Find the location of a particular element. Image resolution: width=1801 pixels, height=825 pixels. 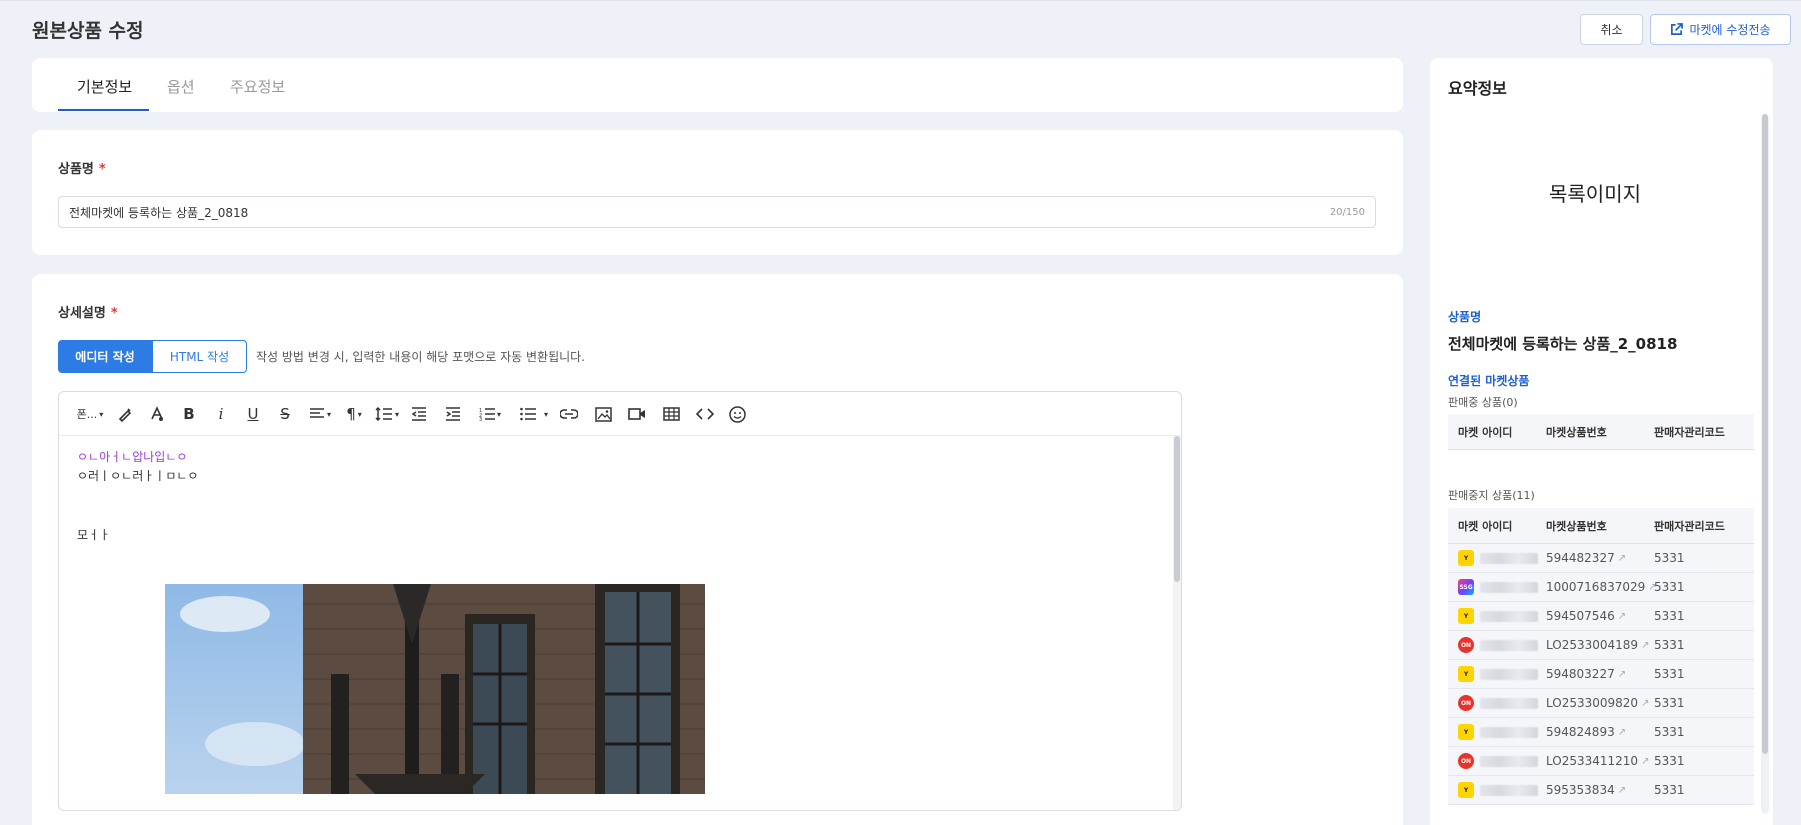

cancel-button: 취소 is located at coordinates (1611, 29).